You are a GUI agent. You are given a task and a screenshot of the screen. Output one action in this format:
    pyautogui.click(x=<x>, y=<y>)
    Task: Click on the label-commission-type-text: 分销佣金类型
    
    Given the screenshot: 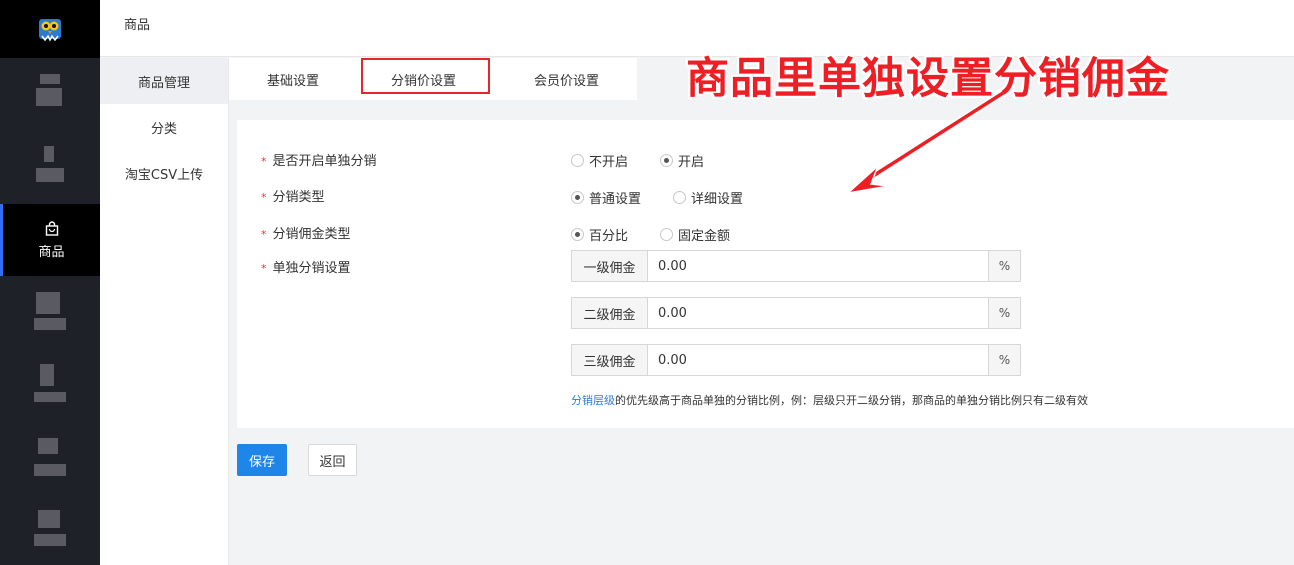 What is the action you would take?
    pyautogui.click(x=311, y=234)
    